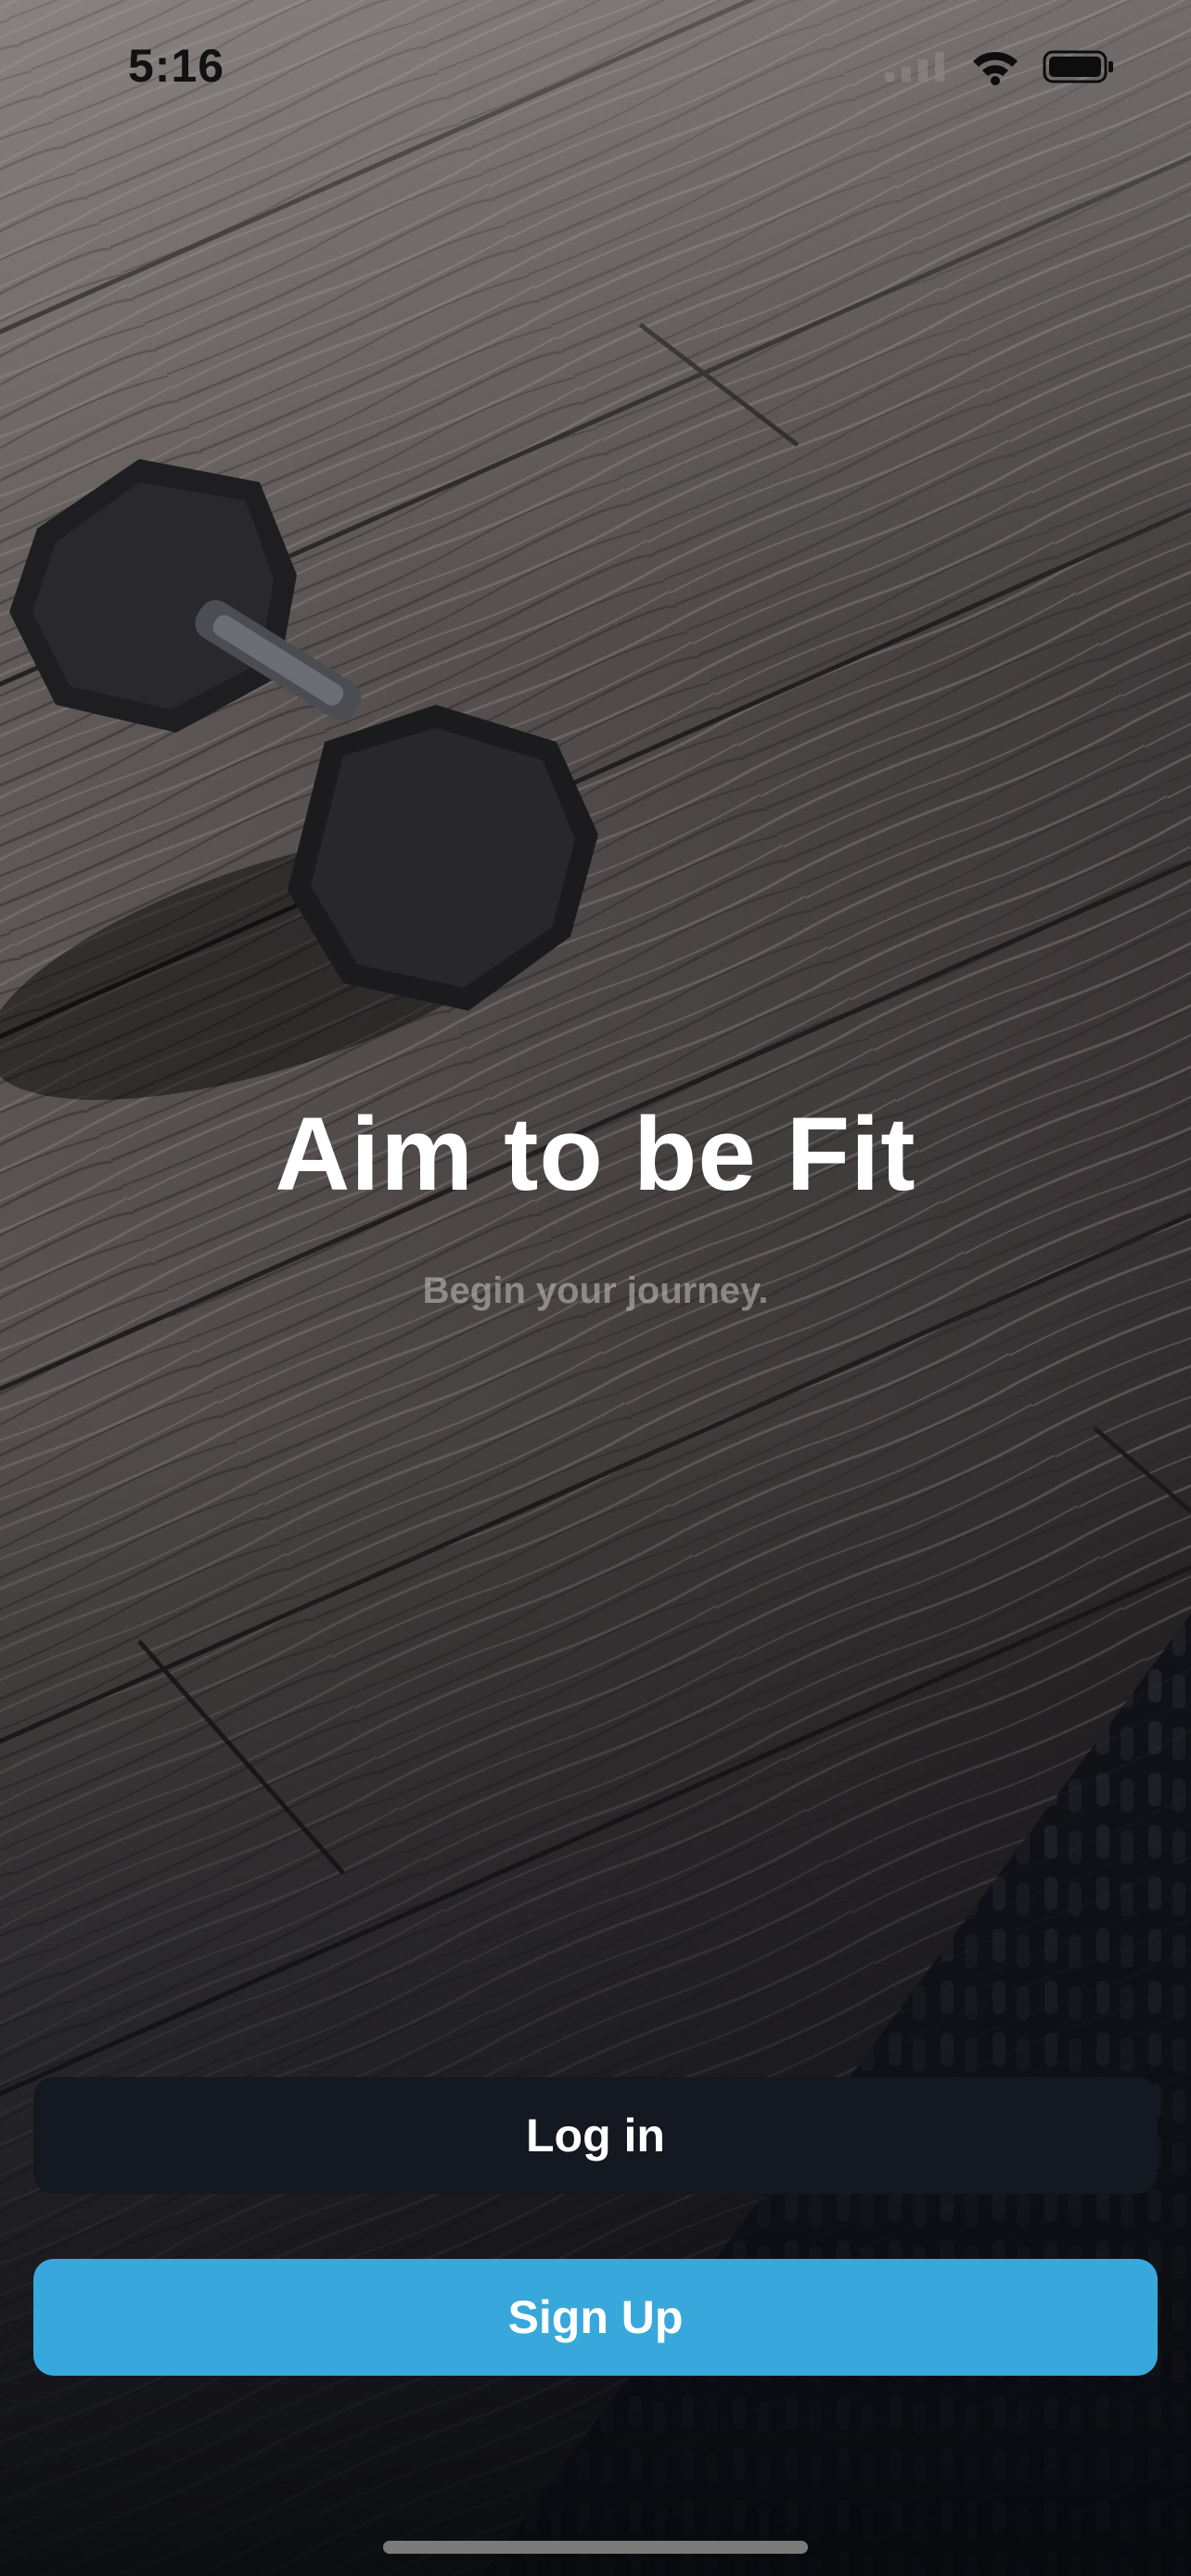 The height and width of the screenshot is (2576, 1191). I want to click on status-time: 5:16, so click(177, 66).